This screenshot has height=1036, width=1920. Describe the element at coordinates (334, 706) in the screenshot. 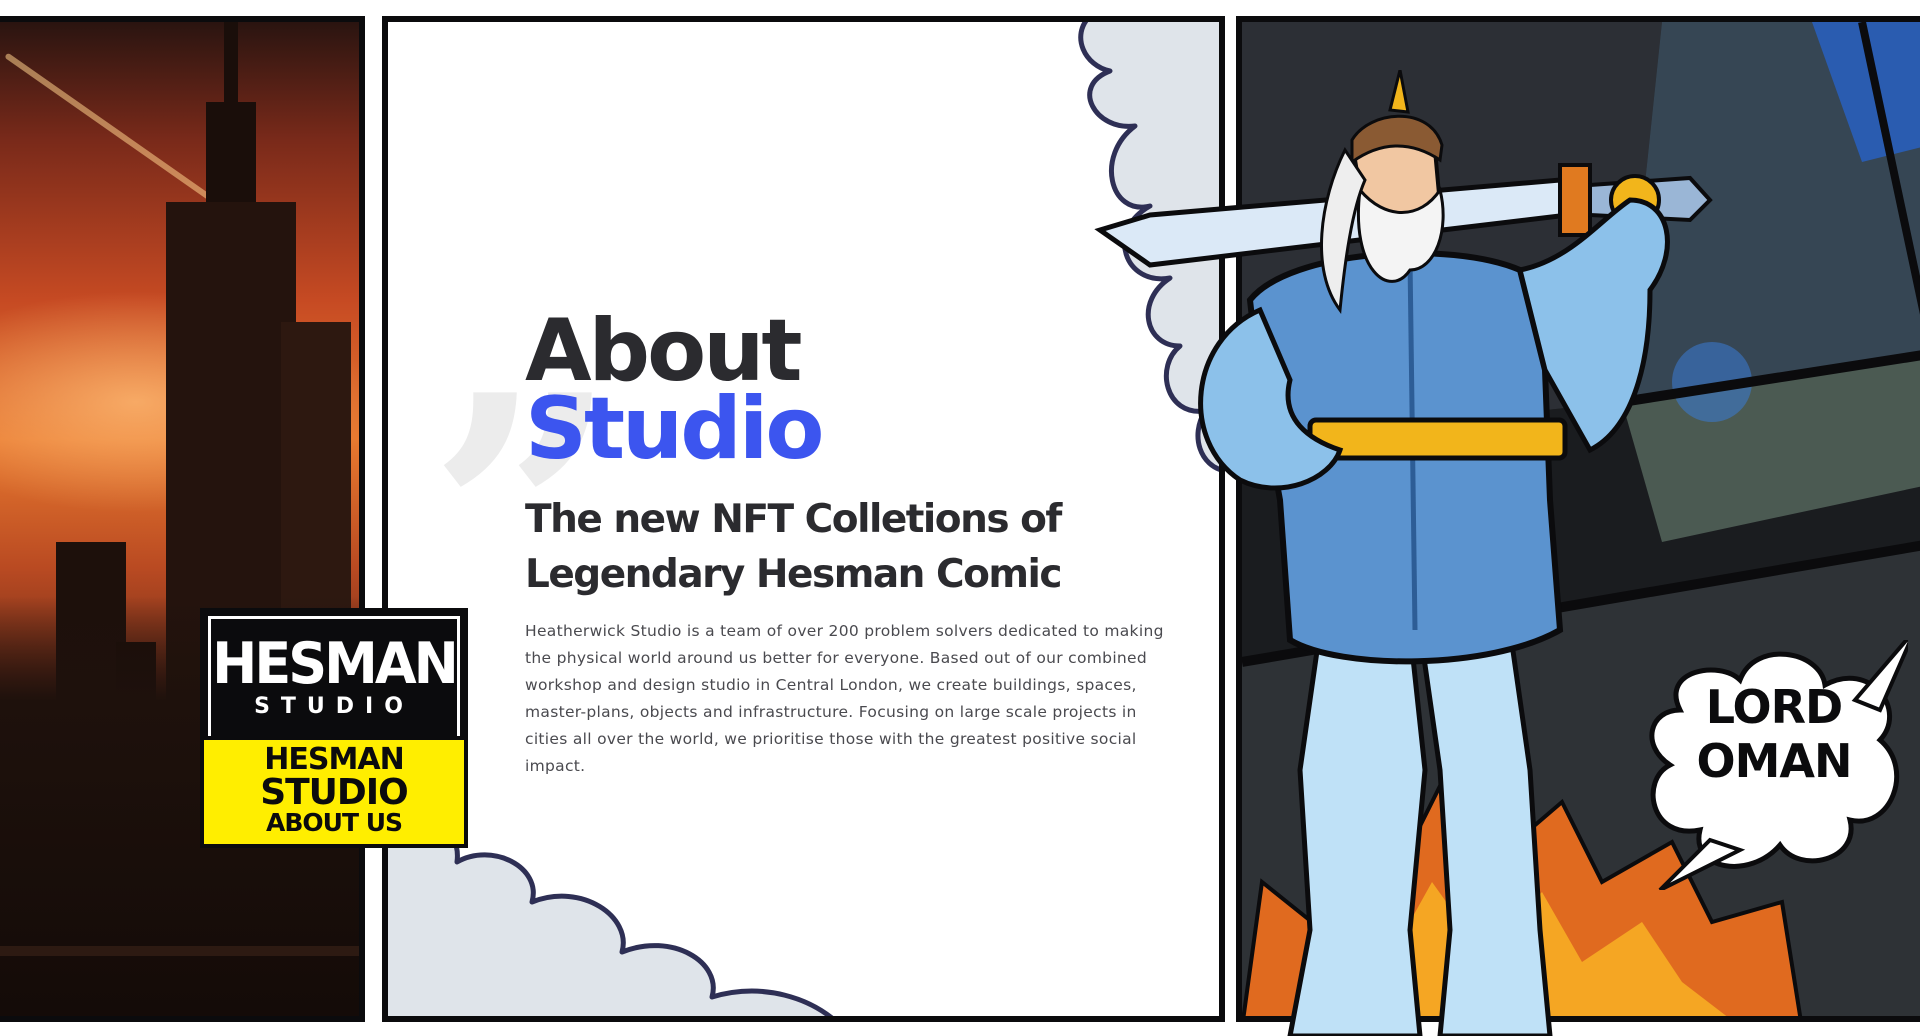

I see `logo-subword: STUDIO` at that location.